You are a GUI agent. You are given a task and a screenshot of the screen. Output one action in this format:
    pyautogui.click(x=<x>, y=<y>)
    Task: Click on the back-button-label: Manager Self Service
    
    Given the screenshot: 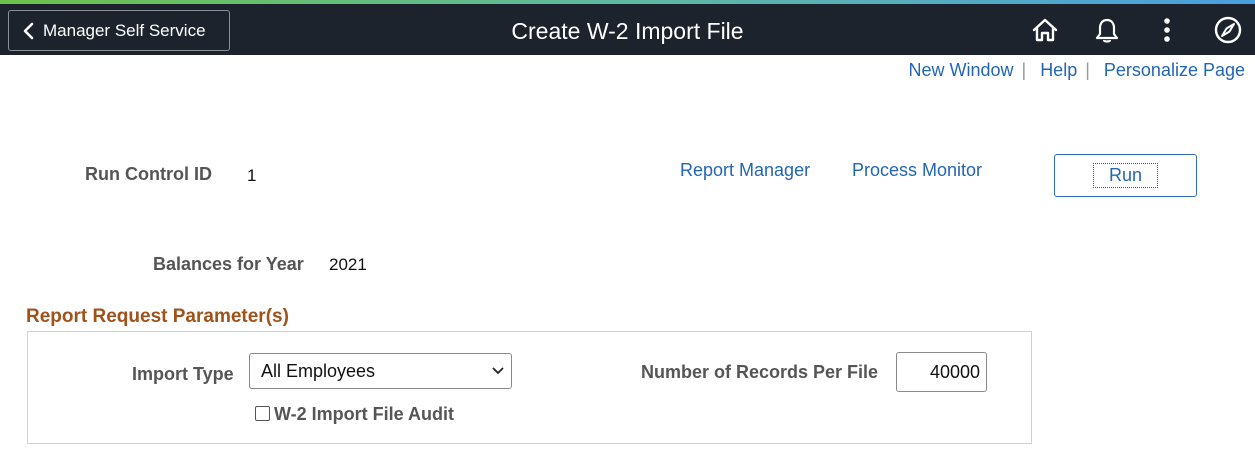 What is the action you would take?
    pyautogui.click(x=124, y=30)
    